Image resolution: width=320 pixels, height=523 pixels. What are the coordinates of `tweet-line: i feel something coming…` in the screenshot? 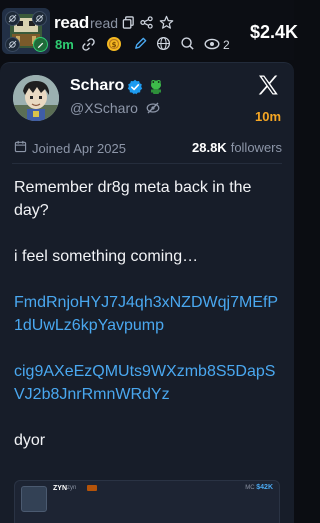 It's located at (106, 256).